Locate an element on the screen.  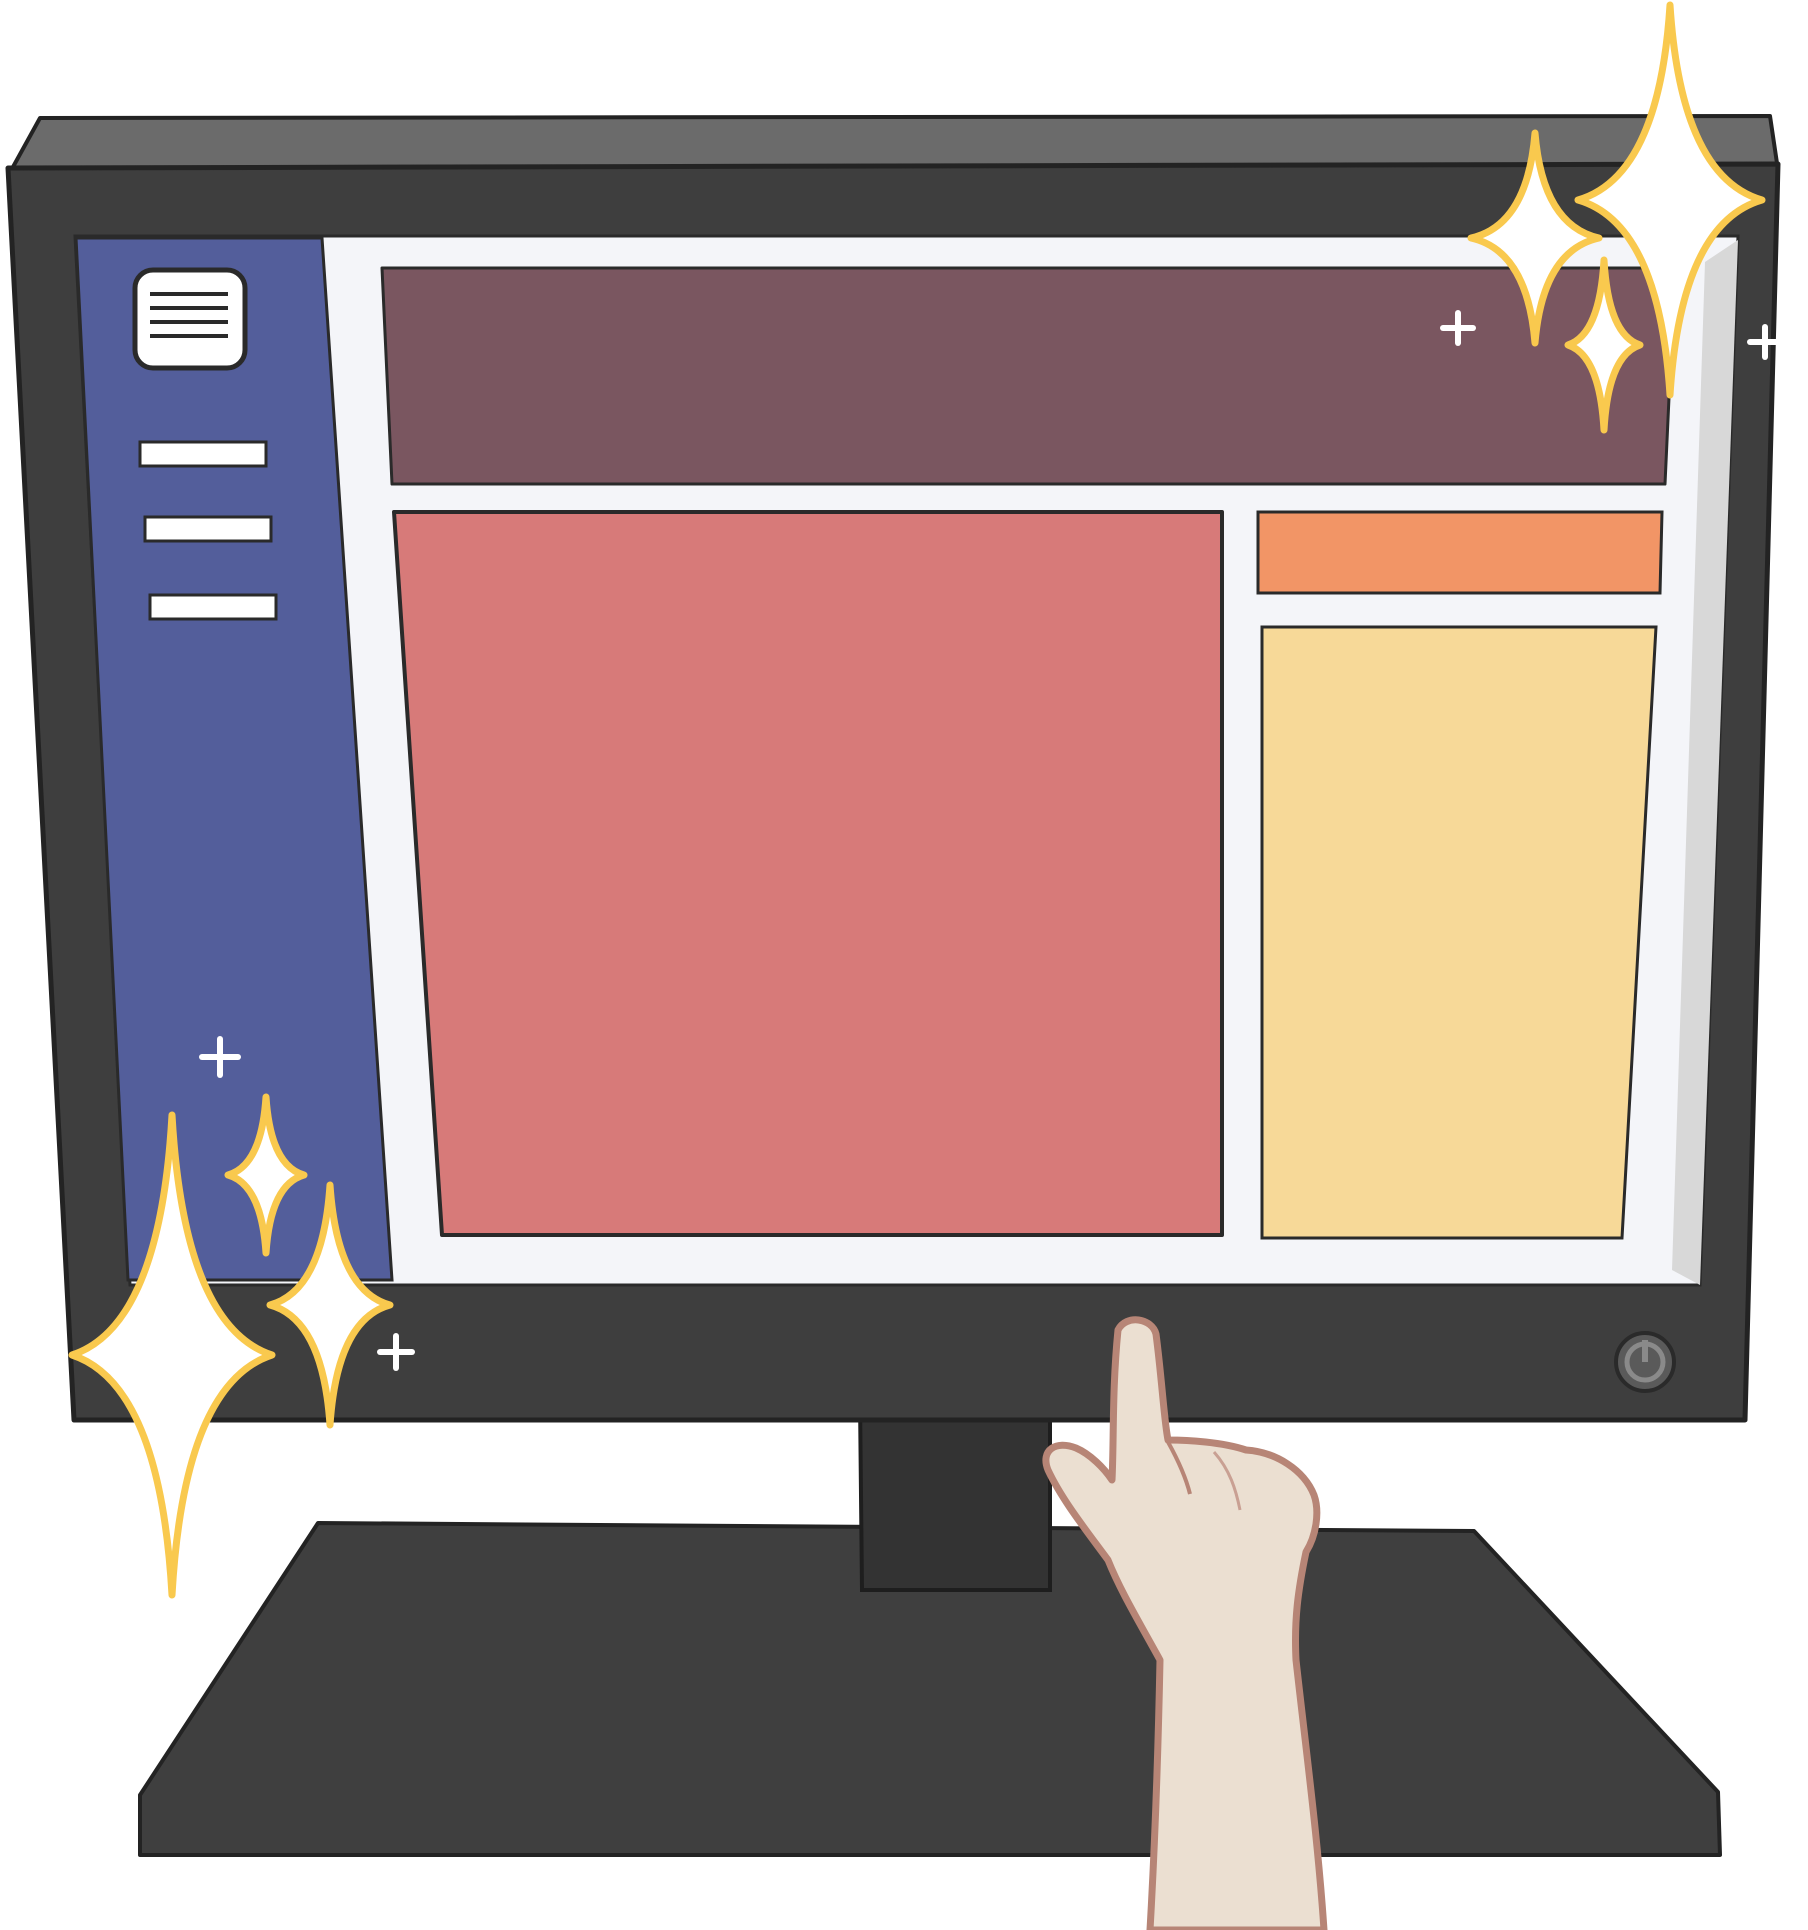
monitor-stand is located at coordinates (954, 1495).